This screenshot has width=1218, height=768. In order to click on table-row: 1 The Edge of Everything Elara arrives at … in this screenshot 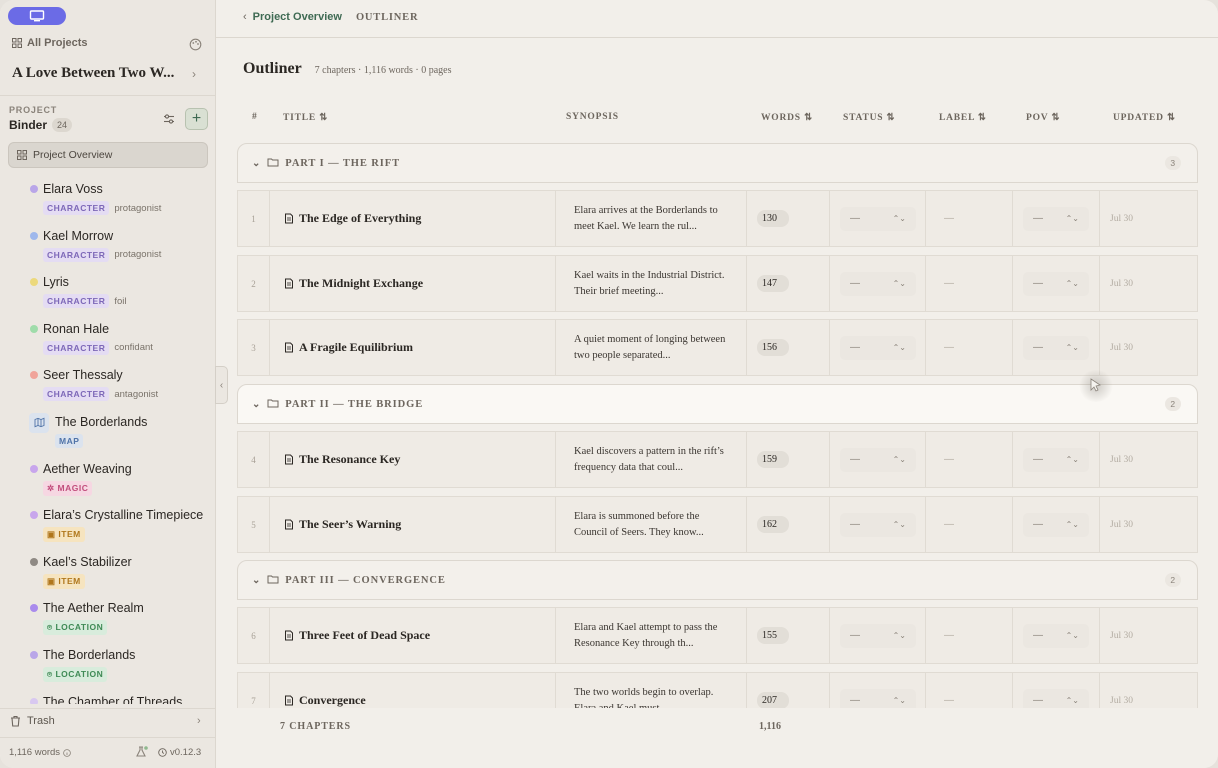, I will do `click(717, 218)`.